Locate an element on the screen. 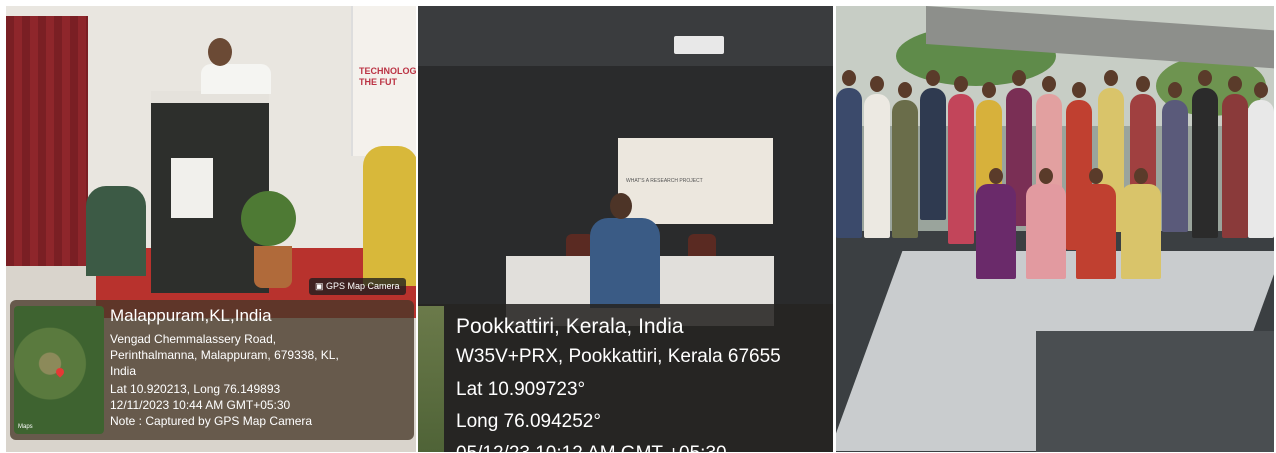  gps-camera-tag-text: GPS Map Camera is located at coordinates (363, 286).